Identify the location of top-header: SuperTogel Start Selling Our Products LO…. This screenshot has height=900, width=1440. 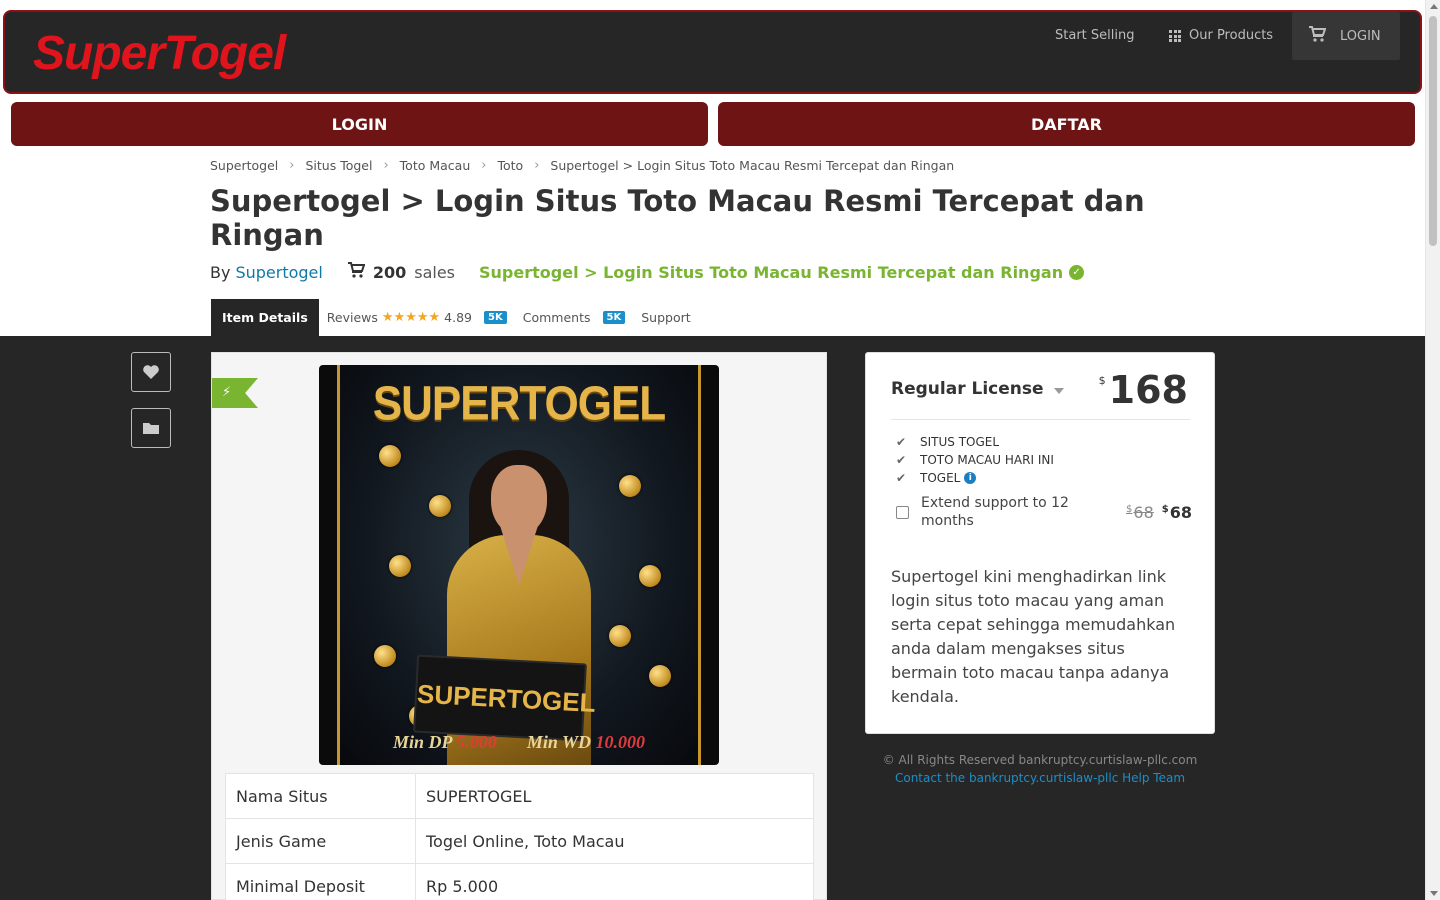
(712, 52).